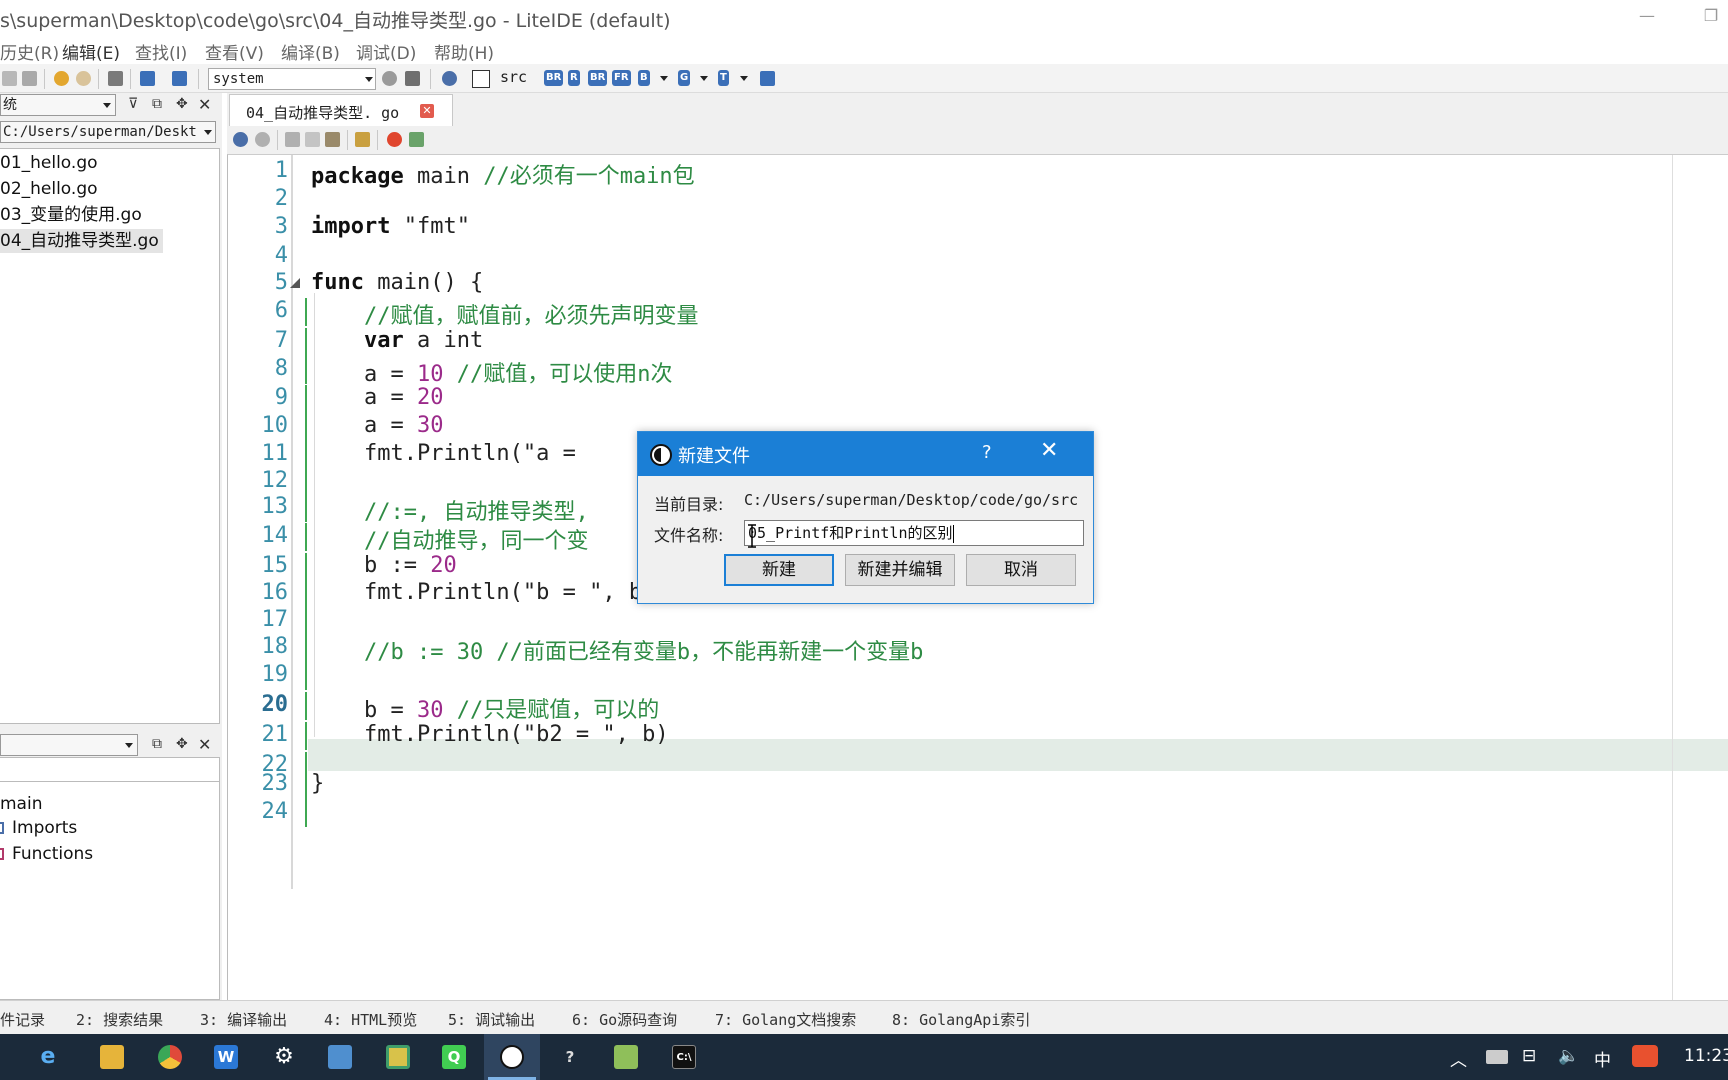  I want to click on taskbar-app2, so click(398, 1057).